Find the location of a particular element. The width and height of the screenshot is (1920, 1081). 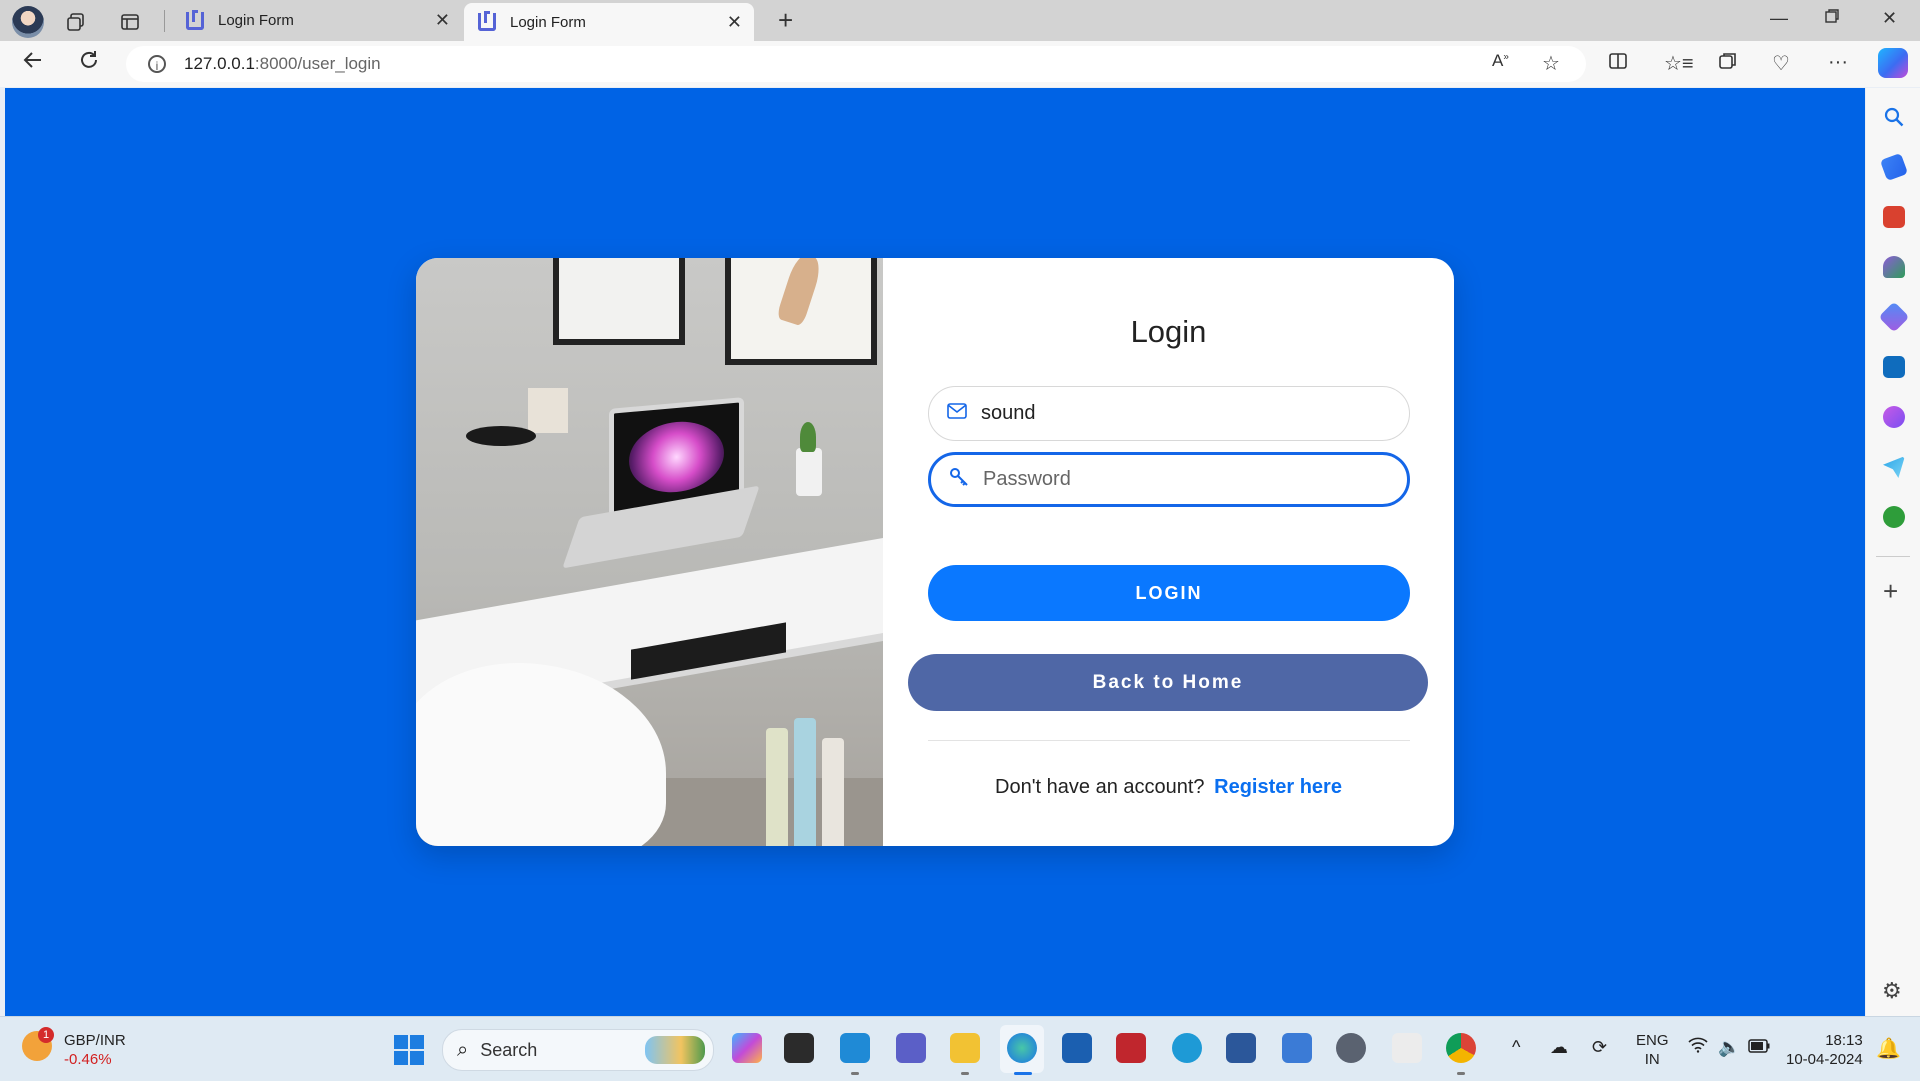

send-icon is located at coordinates (1894, 467).